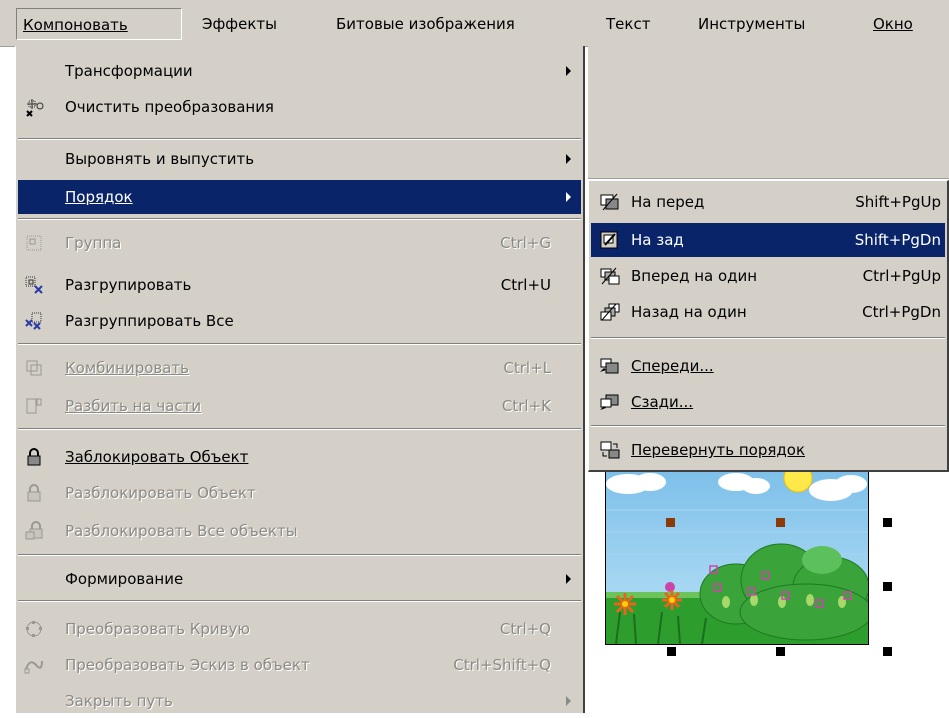 This screenshot has height=718, width=949. I want to click on behind-icon, so click(609, 402).